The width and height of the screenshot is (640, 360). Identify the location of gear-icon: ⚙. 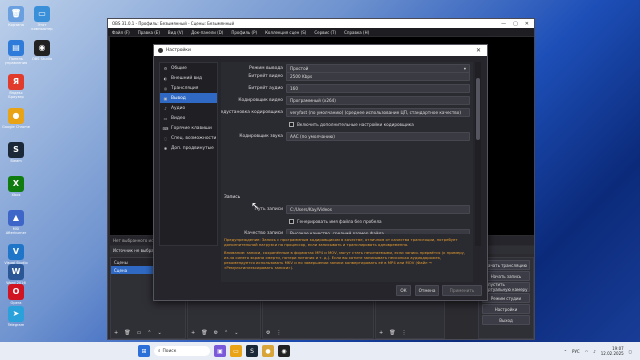
(216, 333).